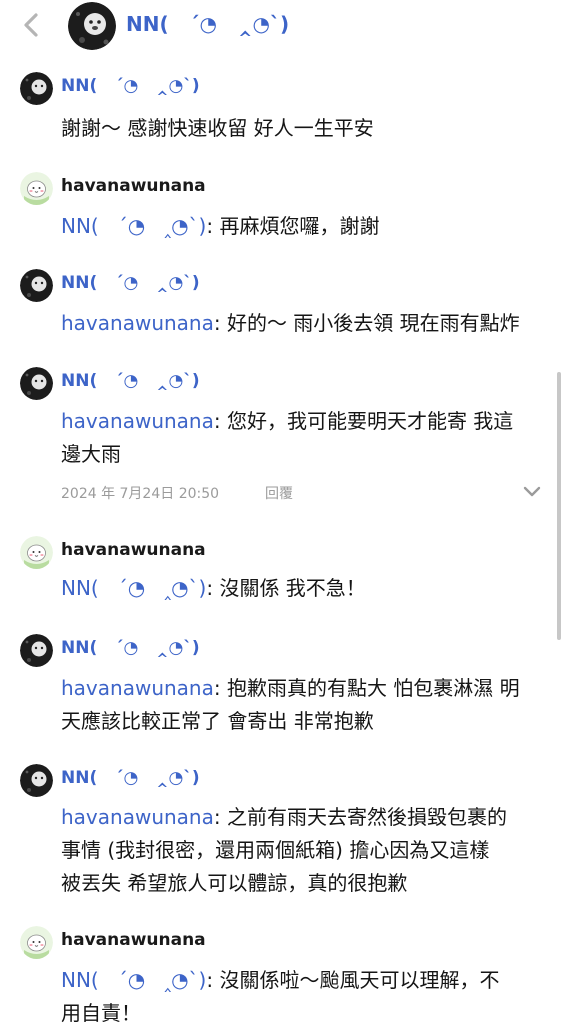 The image size is (567, 1024). I want to click on message-item: havanawunana NN( ´◔ ‸◔`): 再麻煩您囉，謝謝, so click(283, 212).